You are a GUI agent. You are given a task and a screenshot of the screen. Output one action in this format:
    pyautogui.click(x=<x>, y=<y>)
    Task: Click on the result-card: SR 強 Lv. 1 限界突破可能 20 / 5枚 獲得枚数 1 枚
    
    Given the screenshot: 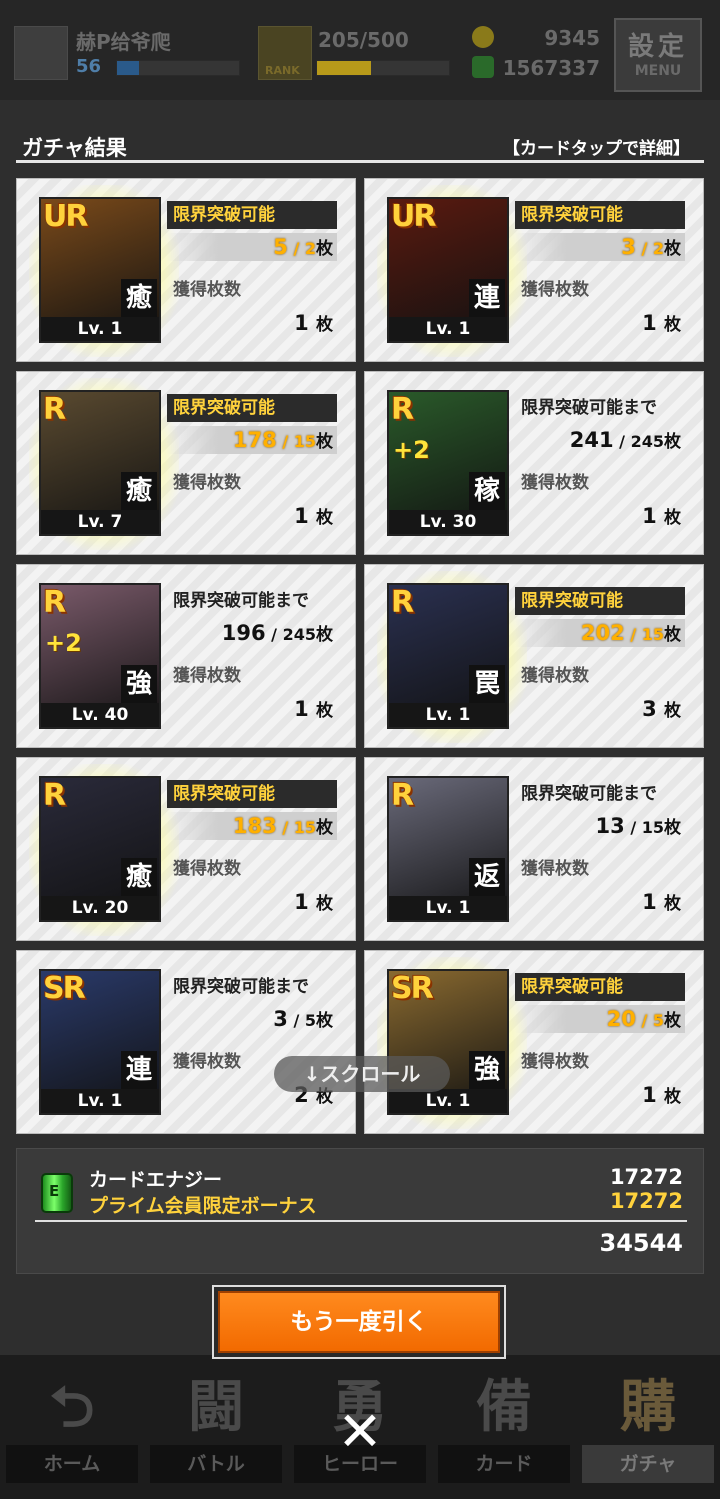 What is the action you would take?
    pyautogui.click(x=534, y=1042)
    